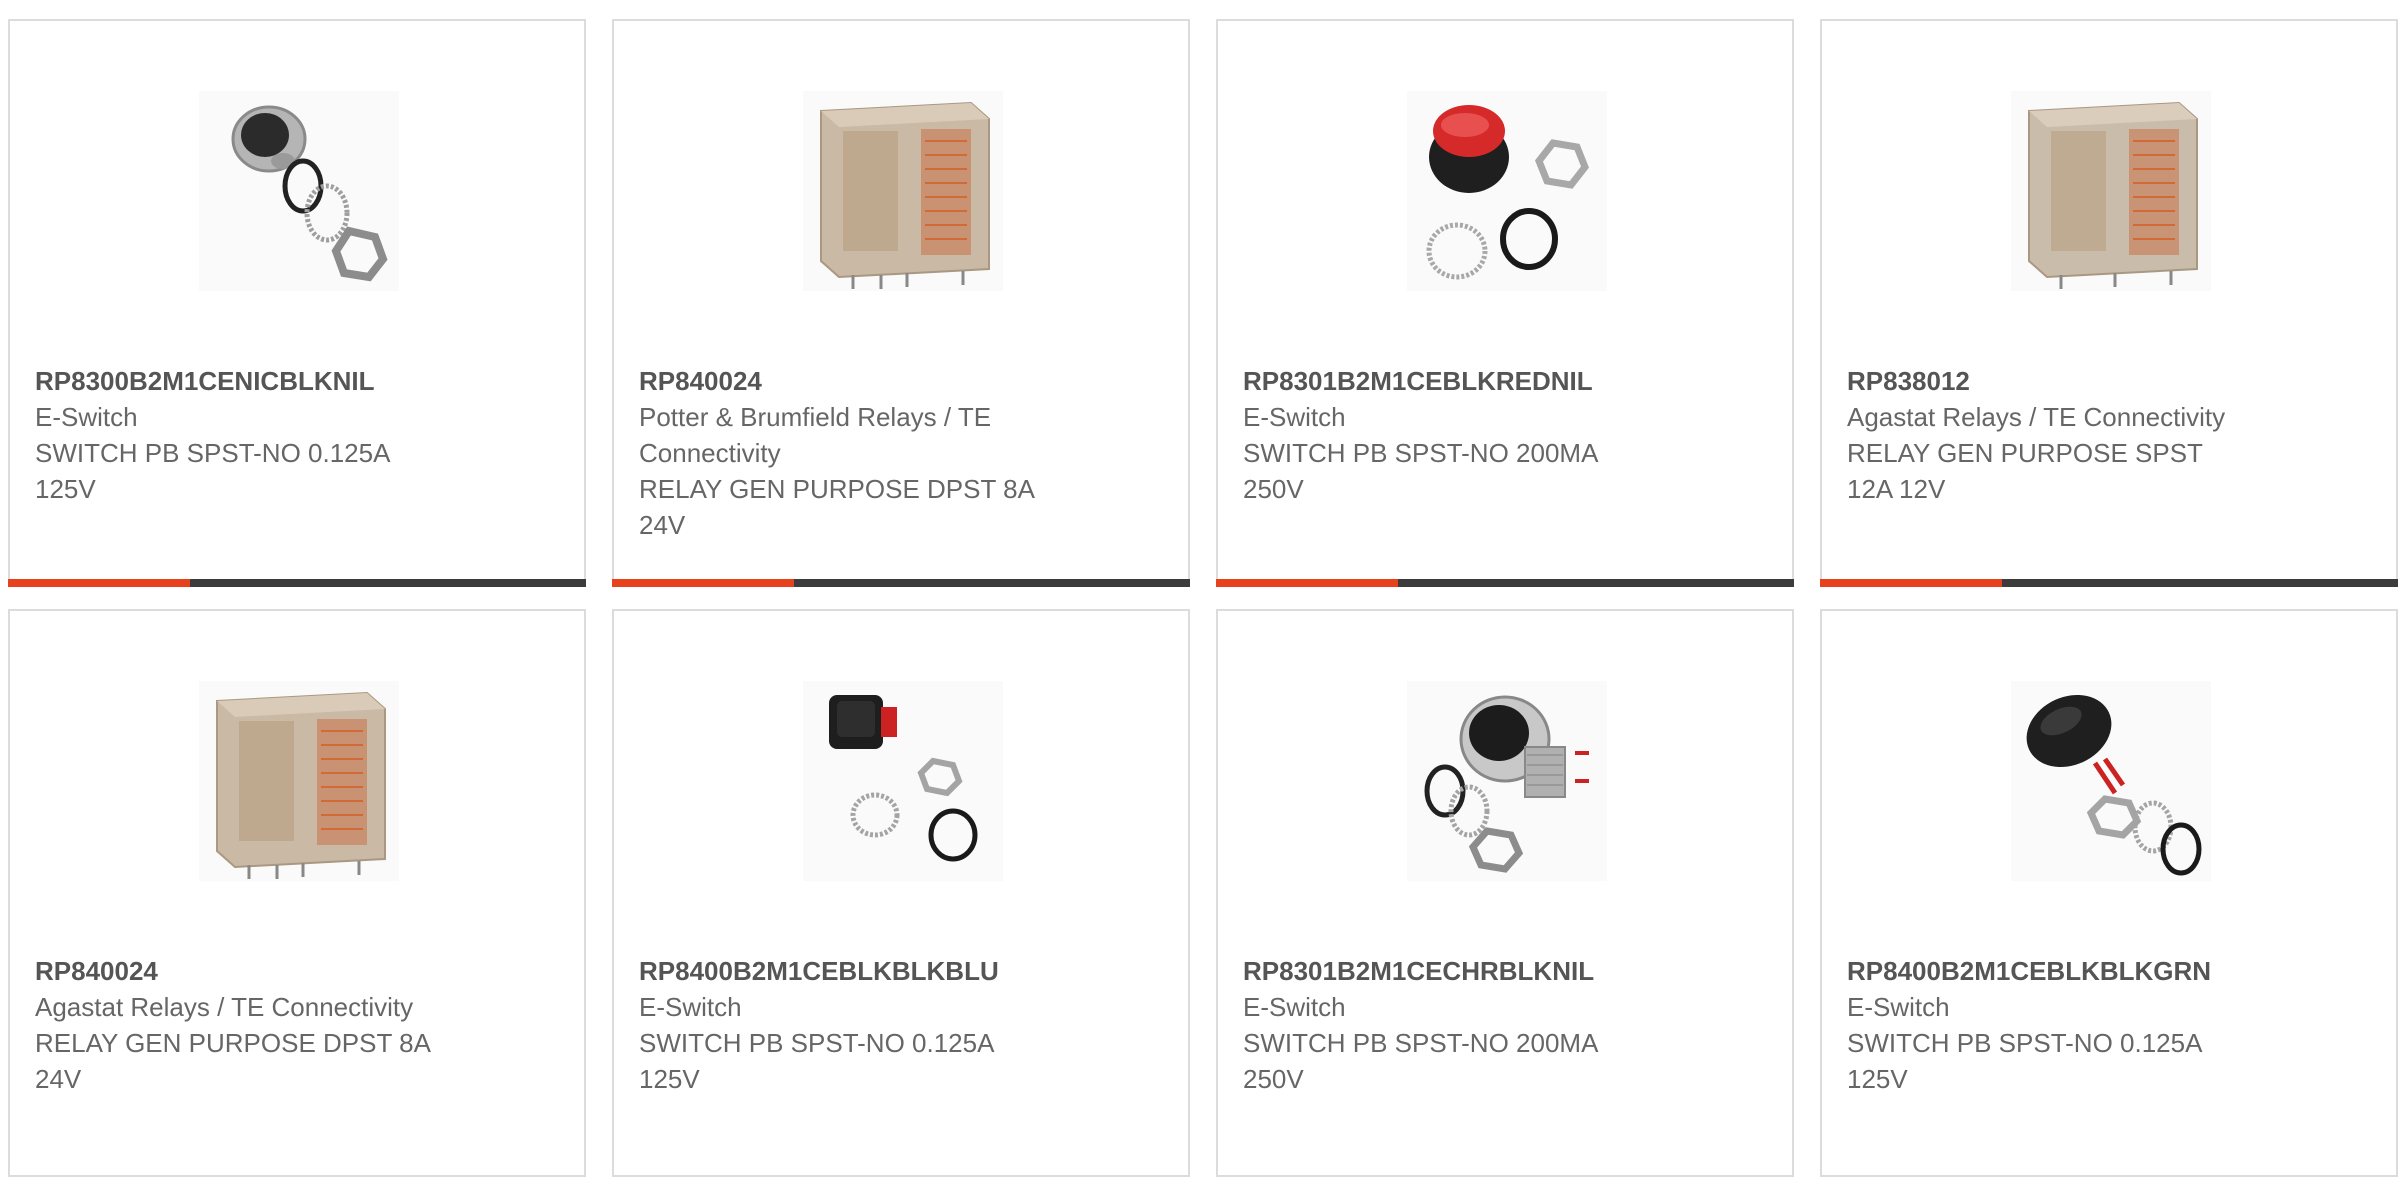  What do you see at coordinates (2115, 971) in the screenshot?
I see `part-number: RP8400B2M1CEBLKBLKGRN` at bounding box center [2115, 971].